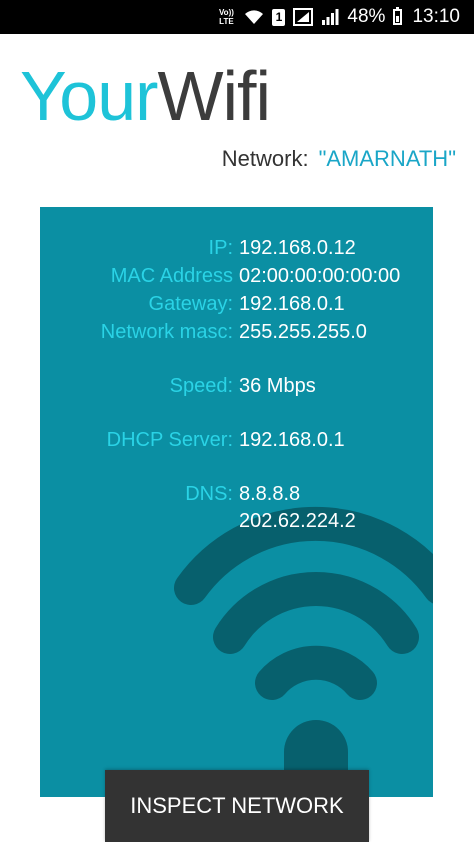  Describe the element at coordinates (220, 248) in the screenshot. I see `ip-label: IP:` at that location.